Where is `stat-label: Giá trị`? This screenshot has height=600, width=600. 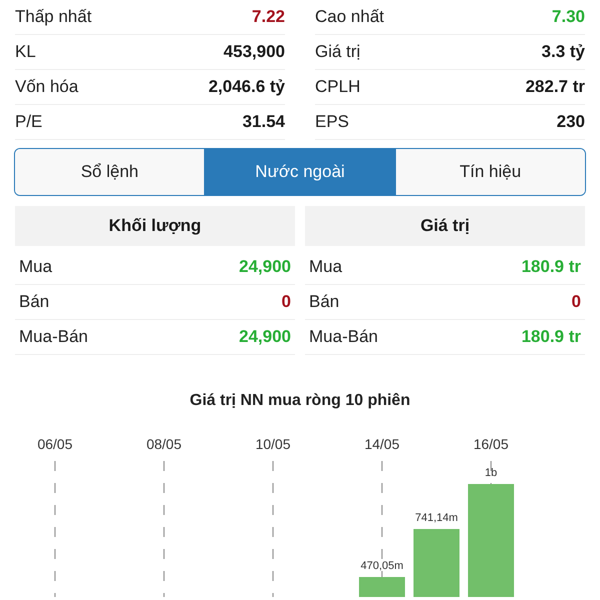 stat-label: Giá trị is located at coordinates (337, 52).